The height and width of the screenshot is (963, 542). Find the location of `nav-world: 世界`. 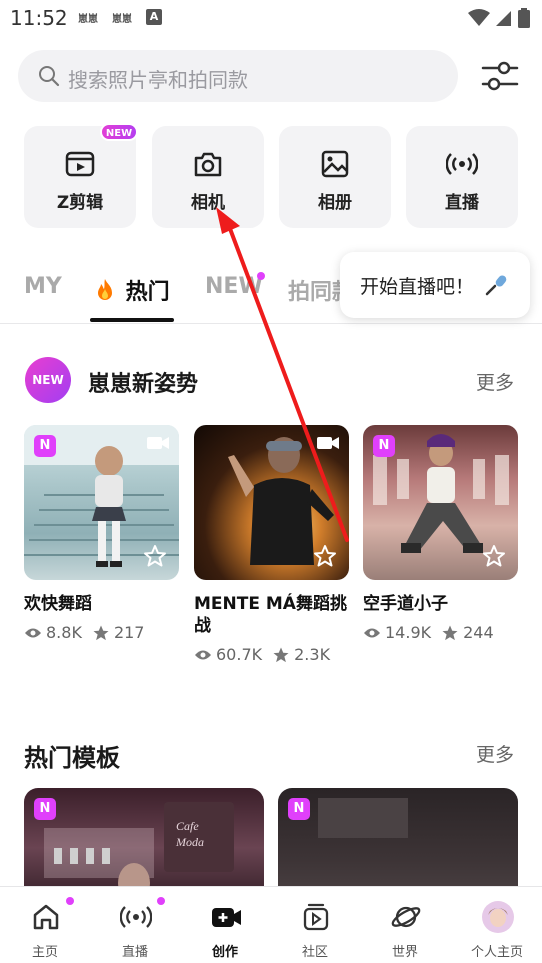

nav-world: 世界 is located at coordinates (405, 925).